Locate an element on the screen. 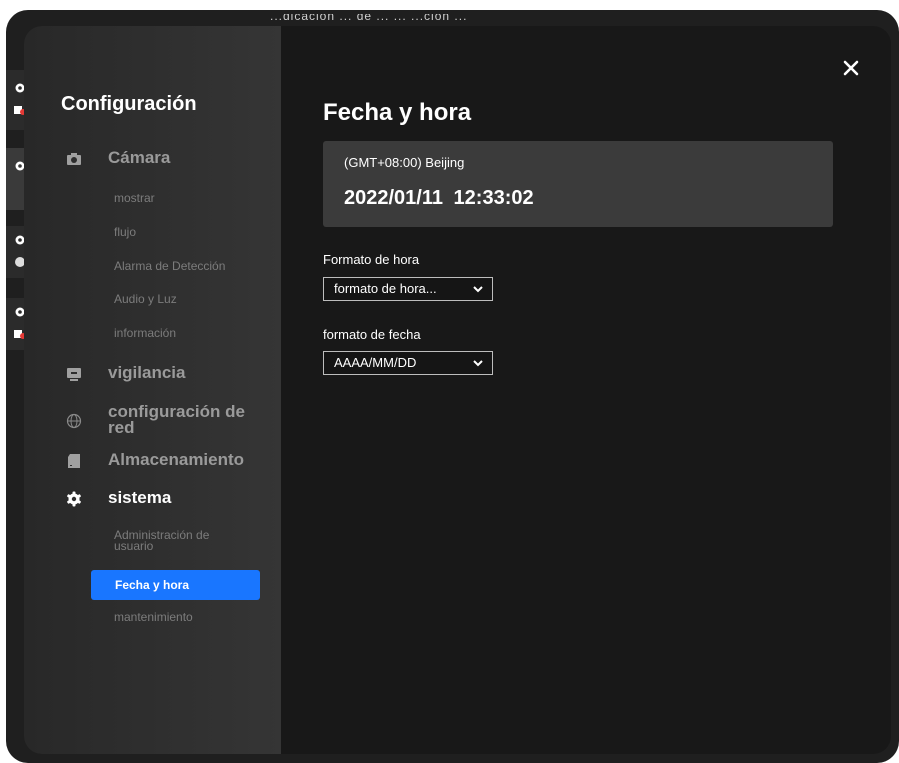  sidebar-group-vigilancia: vigilancia is located at coordinates (120, 372).